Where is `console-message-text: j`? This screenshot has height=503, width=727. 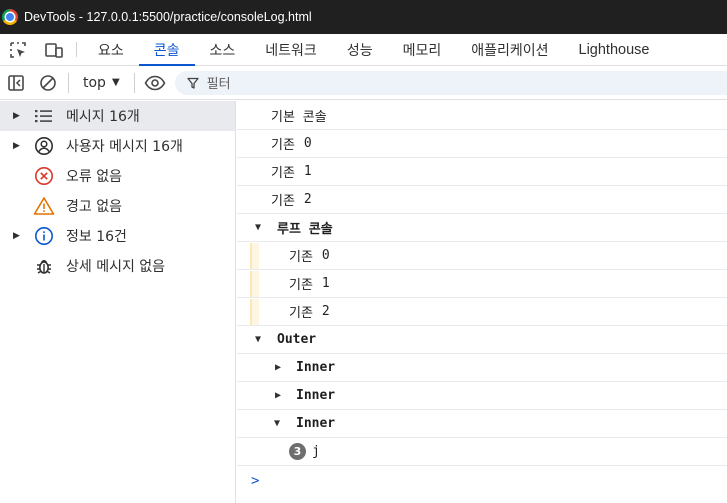
console-message-text: j is located at coordinates (316, 451).